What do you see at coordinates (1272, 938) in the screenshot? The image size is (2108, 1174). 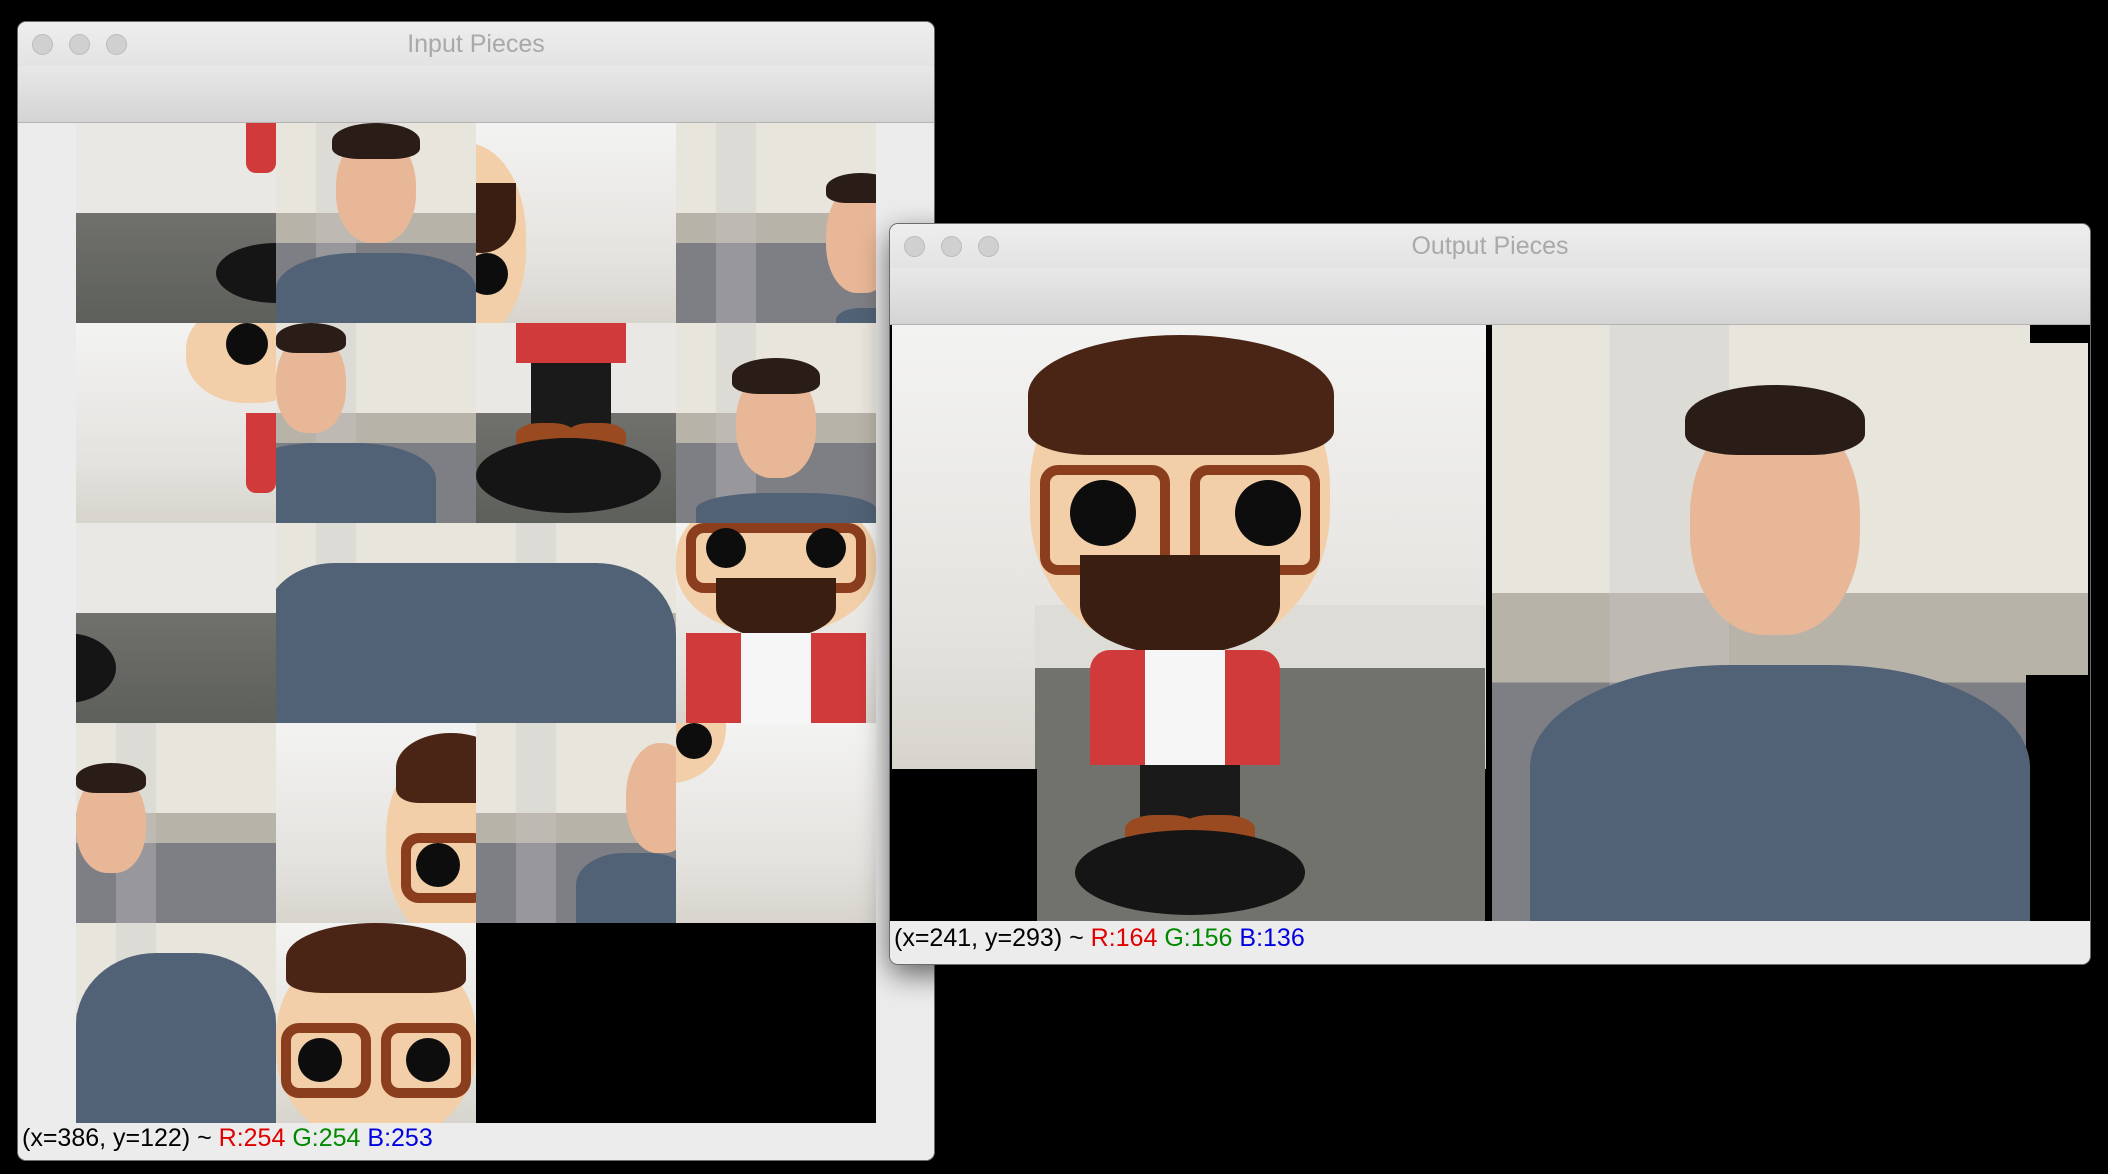 I see `output-blue-value: B:136` at bounding box center [1272, 938].